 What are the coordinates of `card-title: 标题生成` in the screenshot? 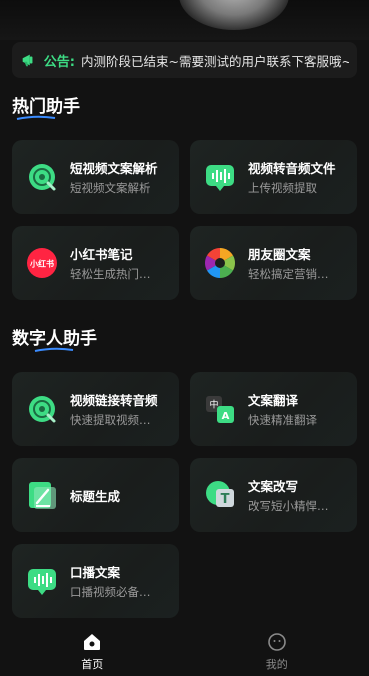 It's located at (95, 496).